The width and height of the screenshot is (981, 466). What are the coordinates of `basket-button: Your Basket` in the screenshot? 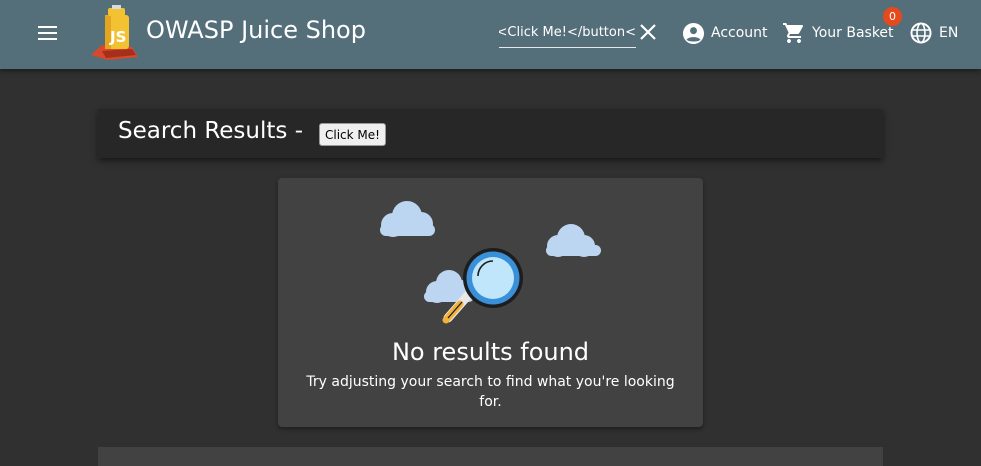 It's located at (838, 33).